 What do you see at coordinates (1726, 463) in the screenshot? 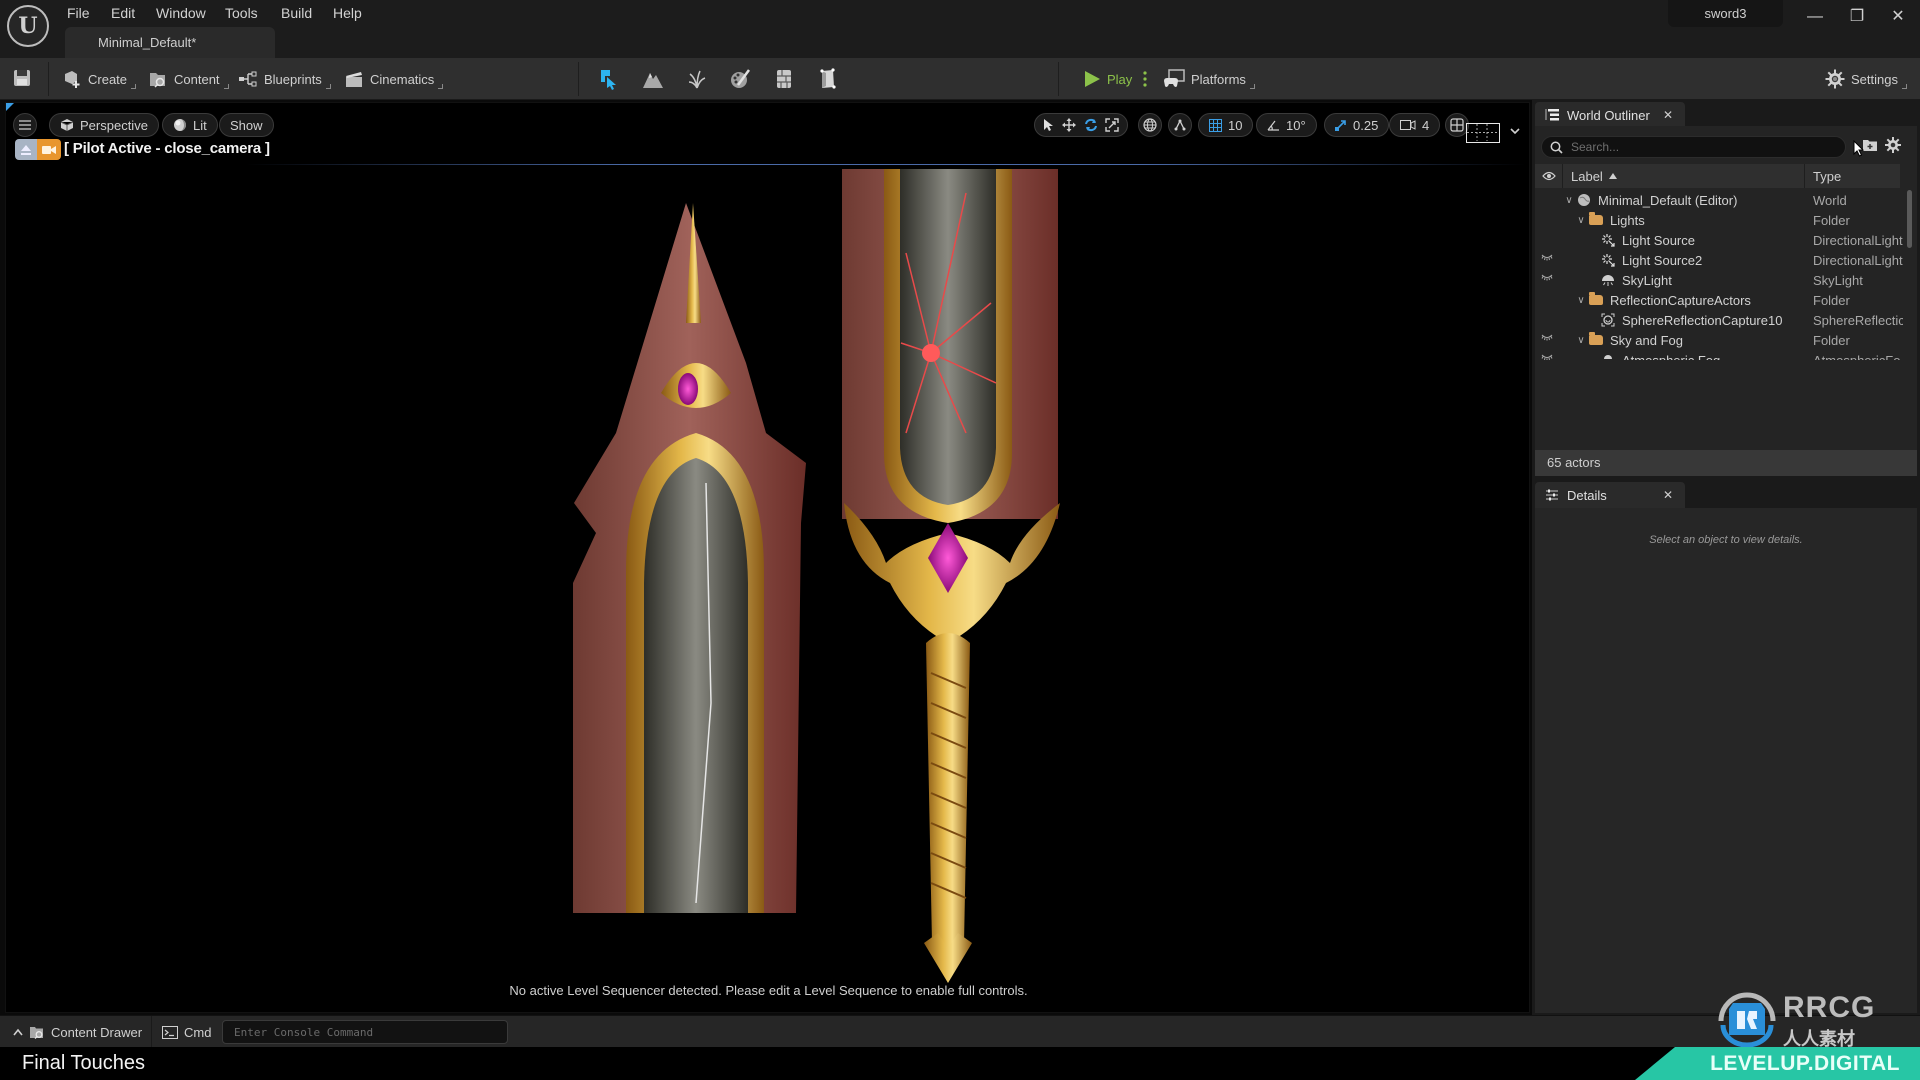
I see `actor-count: 65 actors` at bounding box center [1726, 463].